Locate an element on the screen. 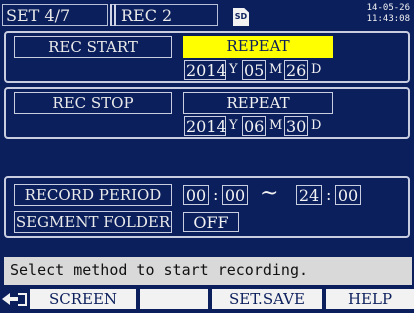 The height and width of the screenshot is (313, 414). rec-stop-day: 30 is located at coordinates (296, 126).